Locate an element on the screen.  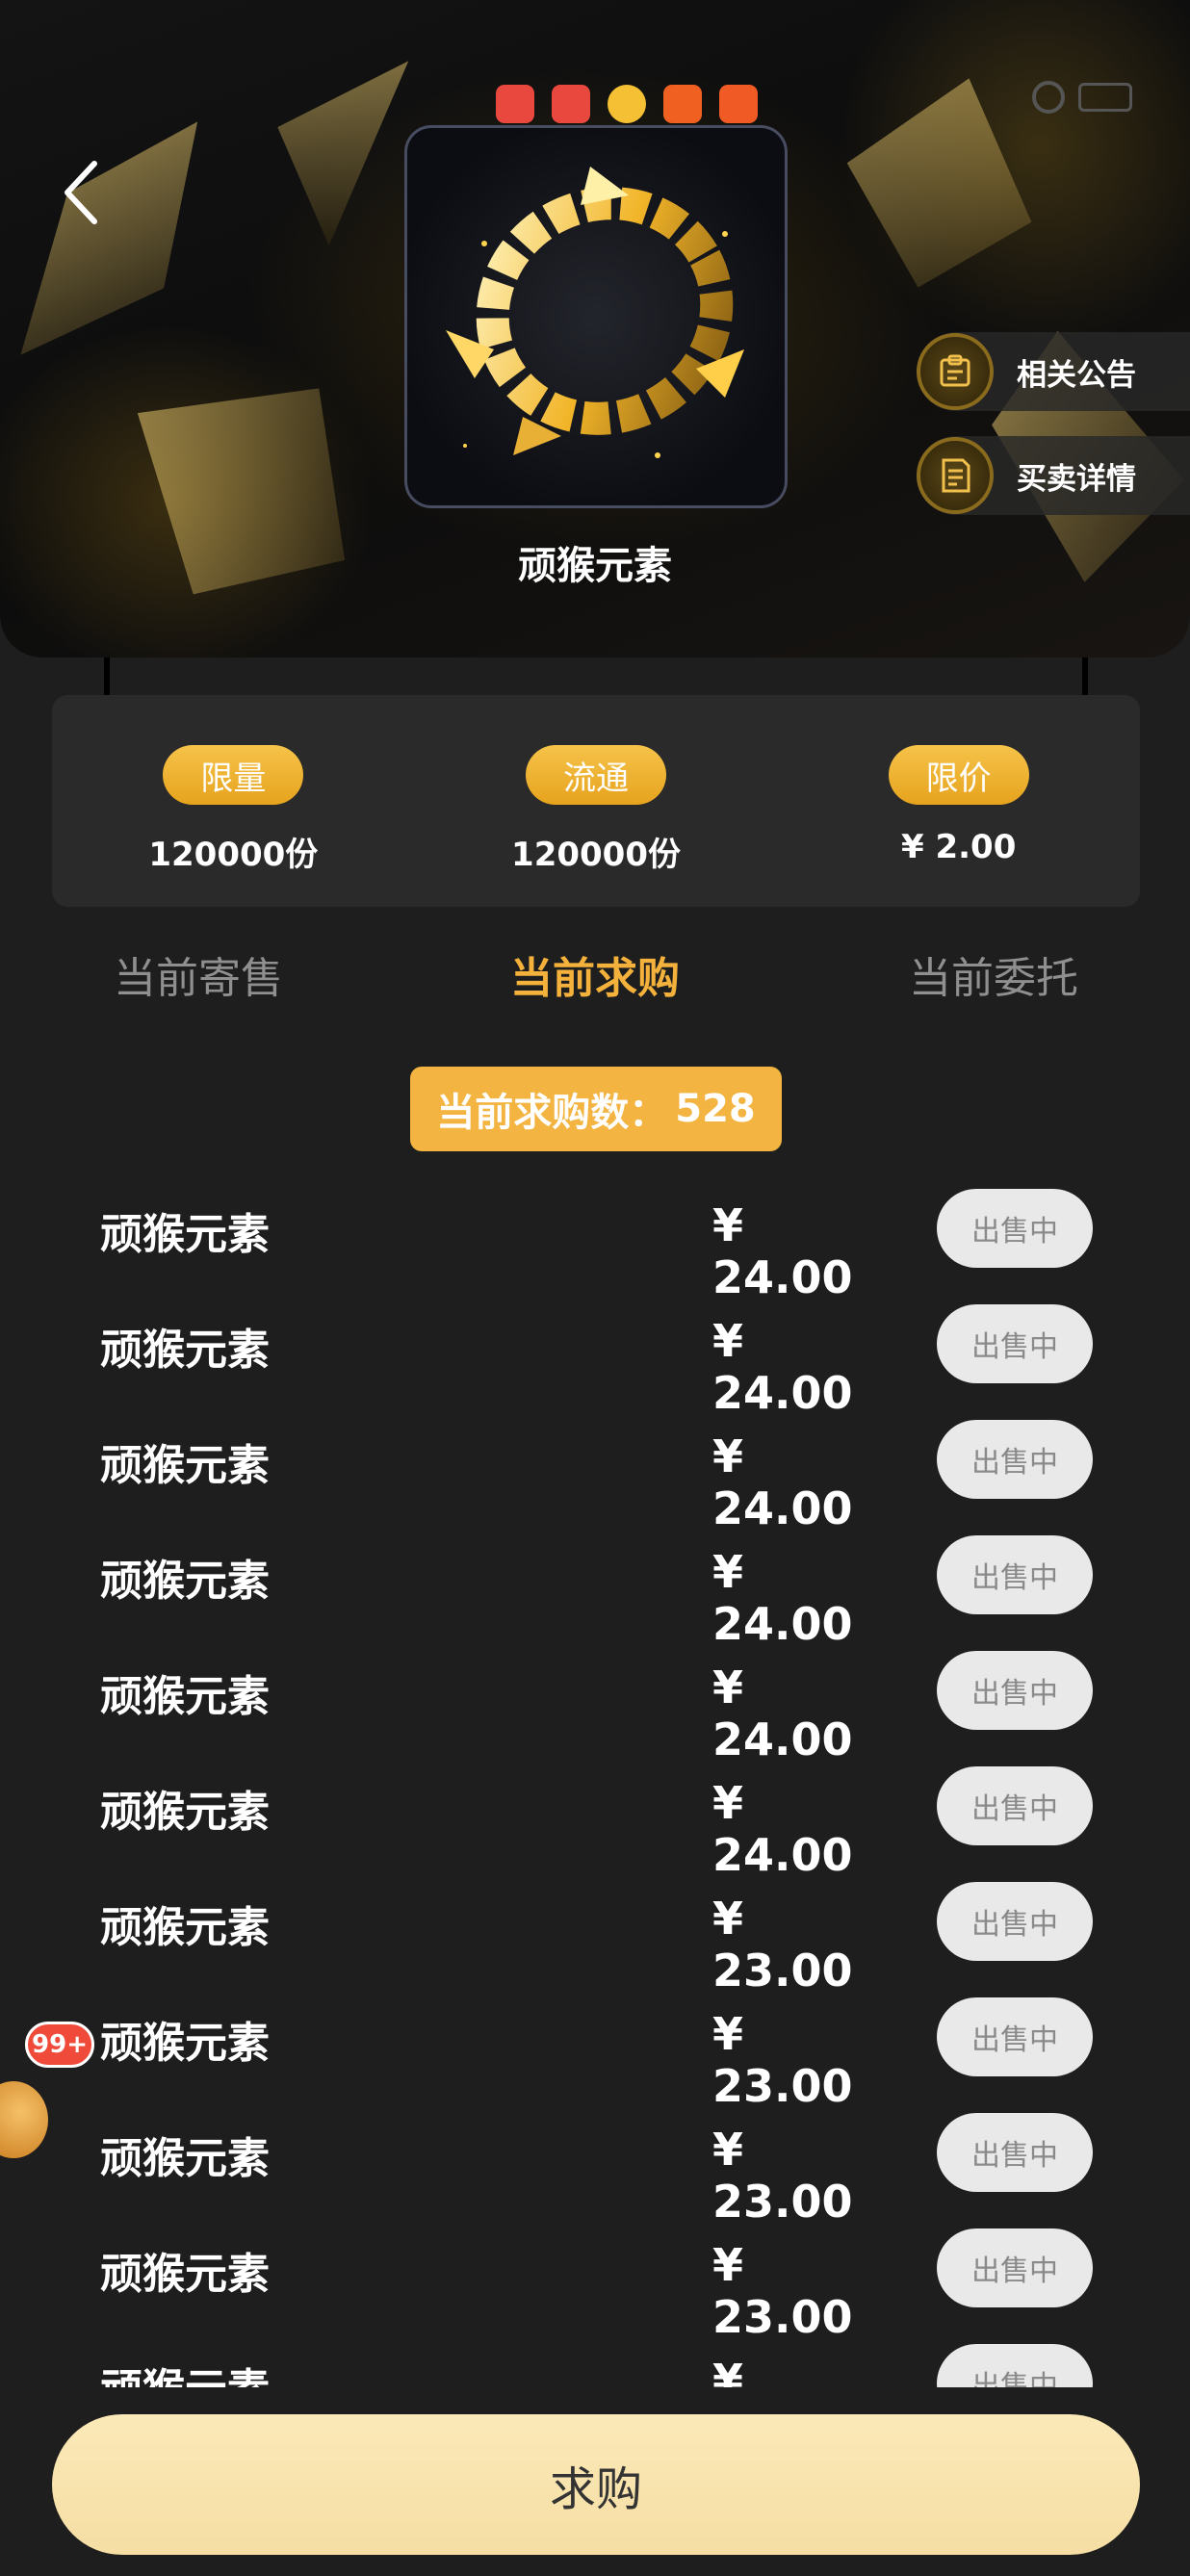
purchase-count-badge: 当前求购数： 528 is located at coordinates (596, 1109).